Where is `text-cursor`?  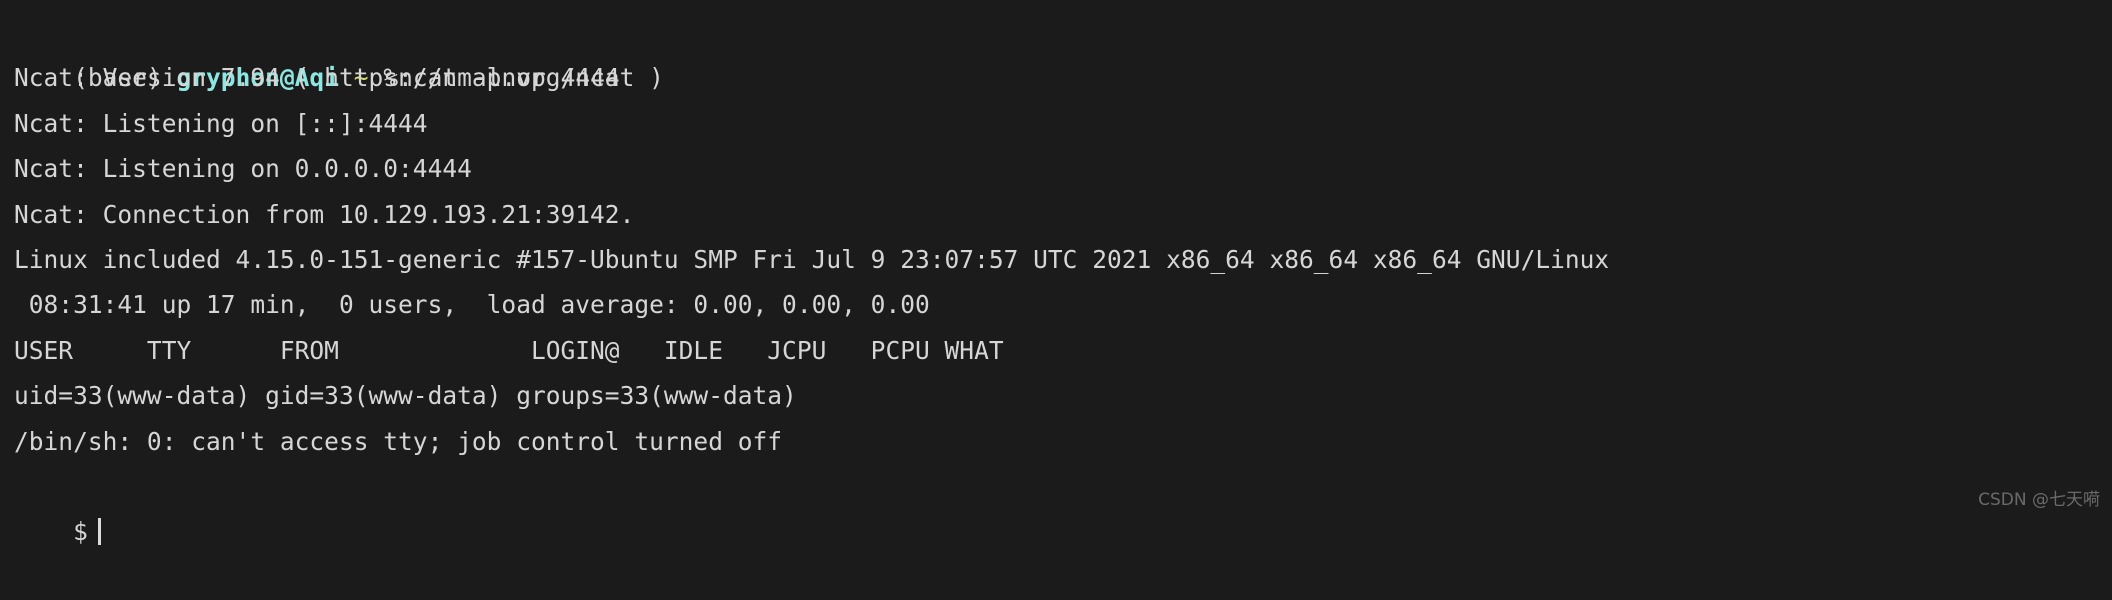 text-cursor is located at coordinates (99, 532).